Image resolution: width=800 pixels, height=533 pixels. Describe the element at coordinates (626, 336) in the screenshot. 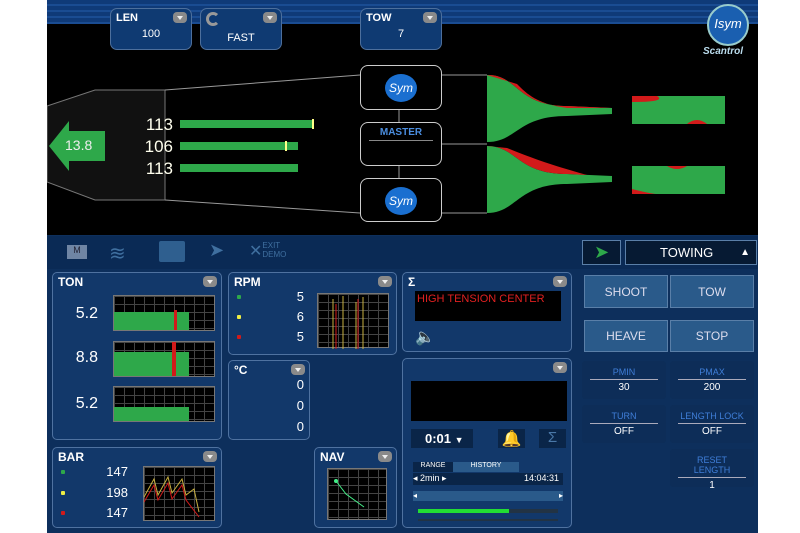

I see `heave-button: HEAVE` at that location.